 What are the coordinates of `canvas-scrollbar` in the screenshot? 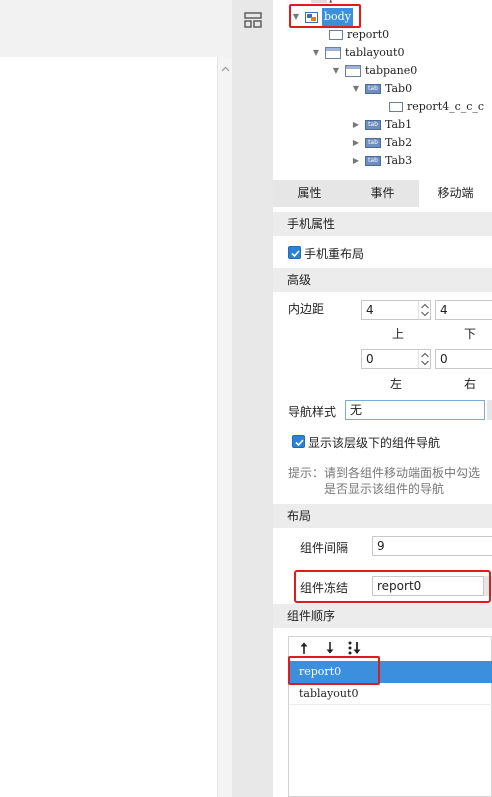 It's located at (224, 427).